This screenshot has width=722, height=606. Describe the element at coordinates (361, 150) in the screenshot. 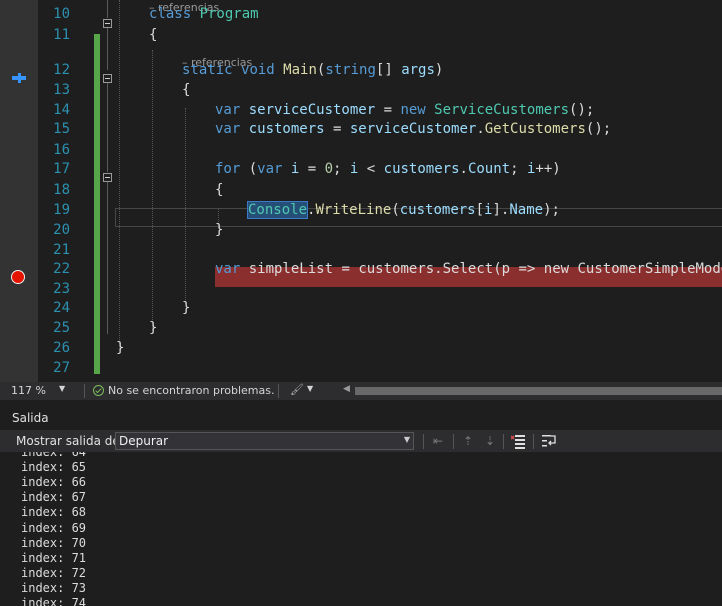

I see `code-line: 16` at that location.